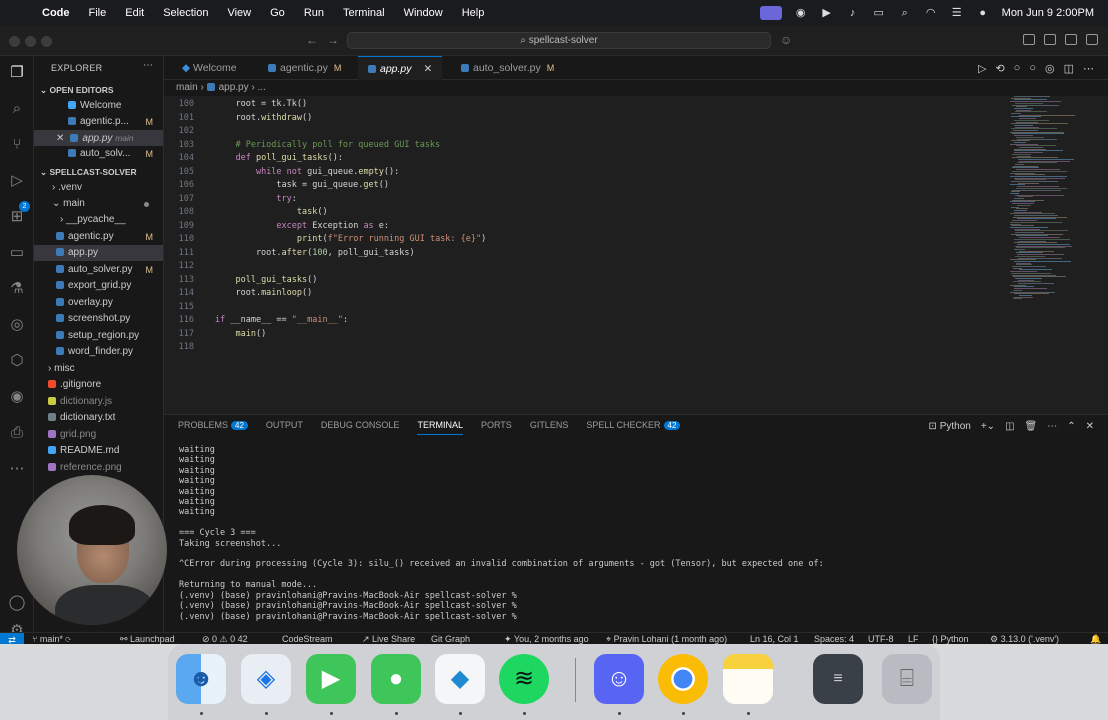 This screenshot has height=720, width=1108. What do you see at coordinates (507, 68) in the screenshot?
I see `tab-auto-solver: auto_solver.py M` at bounding box center [507, 68].